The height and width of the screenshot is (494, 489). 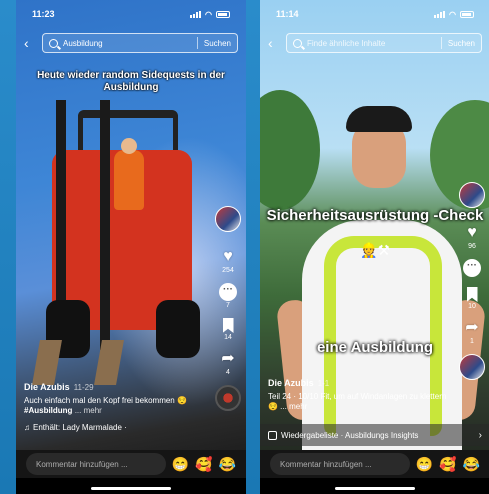 I want to click on search-query: Ausbildung, so click(x=127, y=43).